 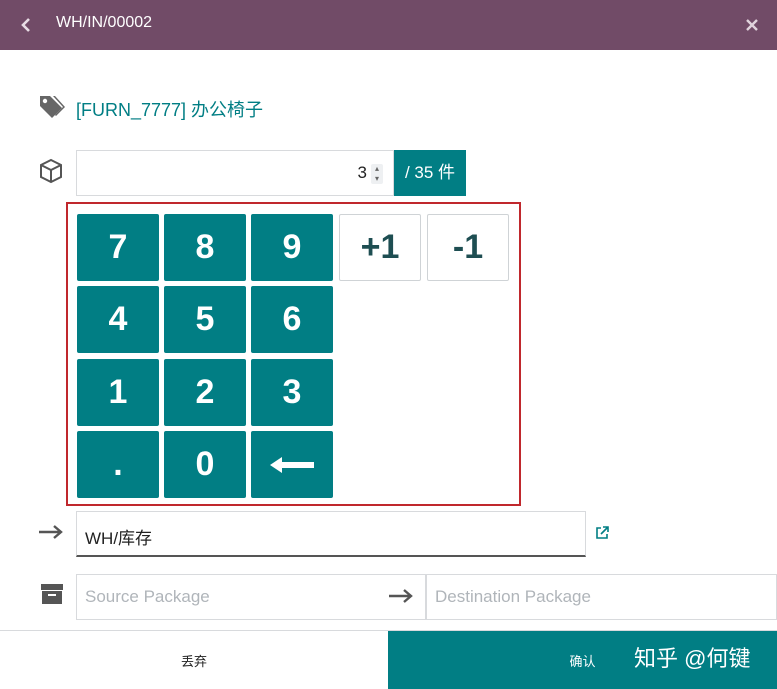 What do you see at coordinates (118, 247) in the screenshot?
I see `key-7: 7` at bounding box center [118, 247].